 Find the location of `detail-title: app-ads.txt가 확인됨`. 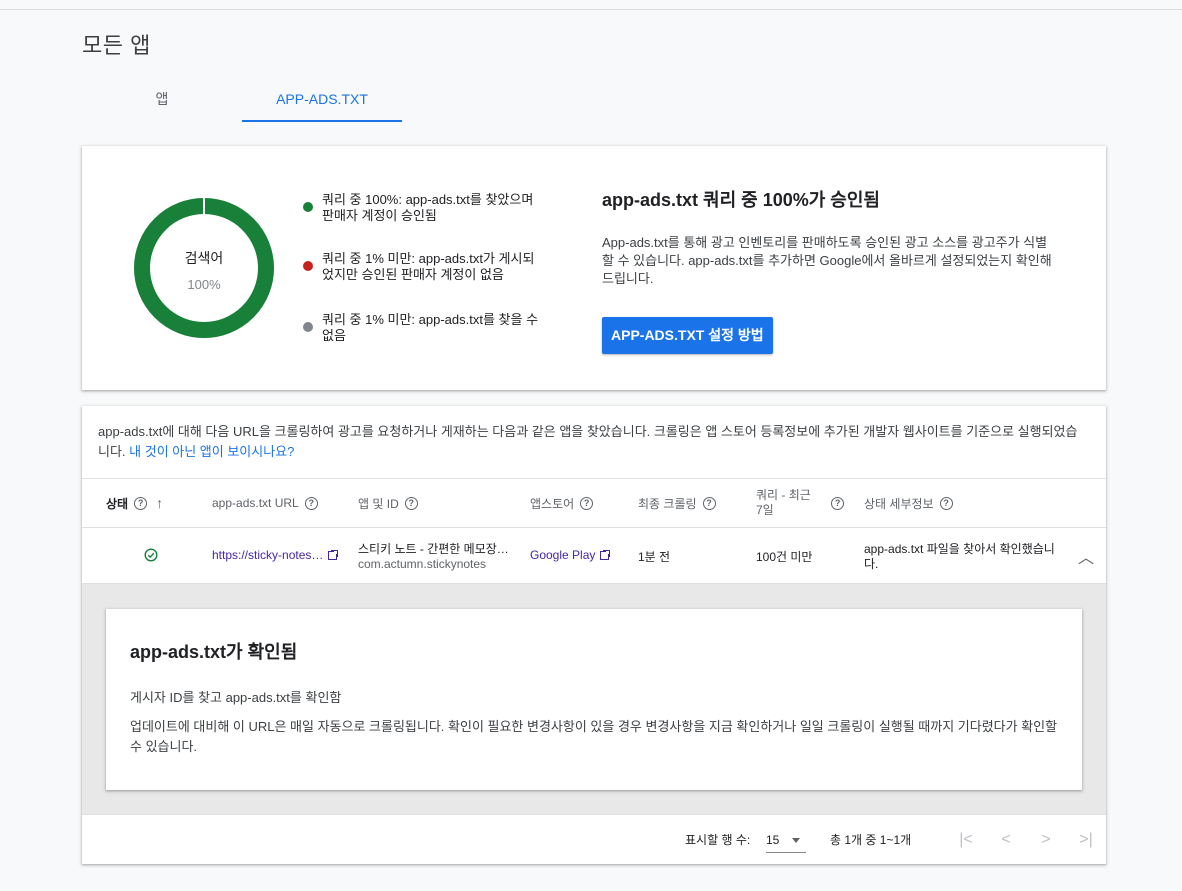

detail-title: app-ads.txt가 확인됨 is located at coordinates (214, 652).